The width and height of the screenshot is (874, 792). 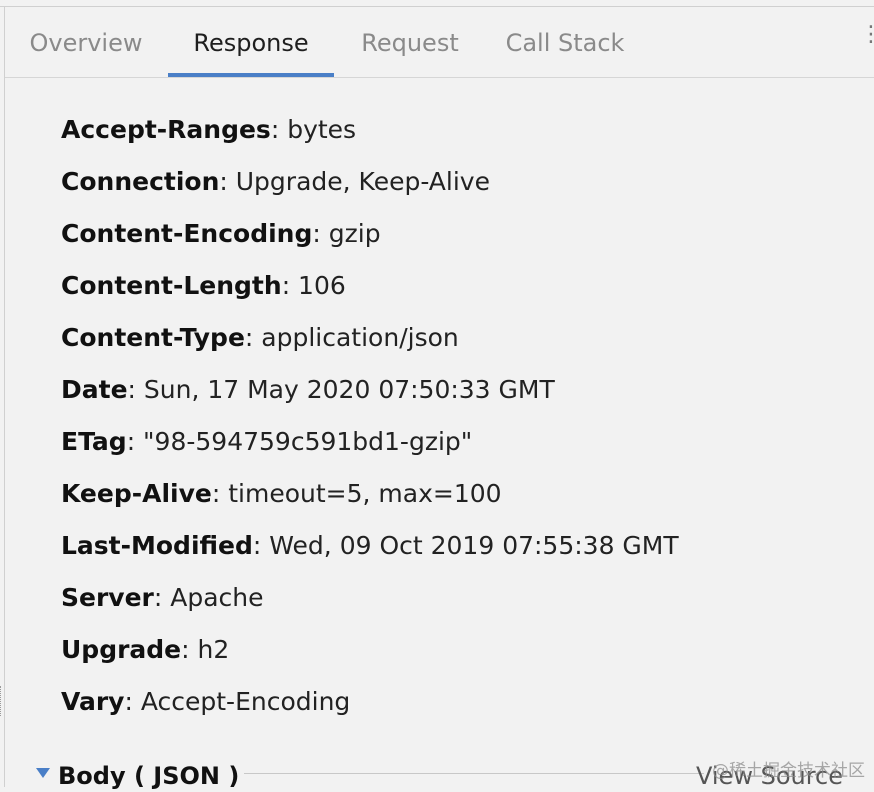 I want to click on tab-call-stack: Call Stack, so click(x=565, y=42).